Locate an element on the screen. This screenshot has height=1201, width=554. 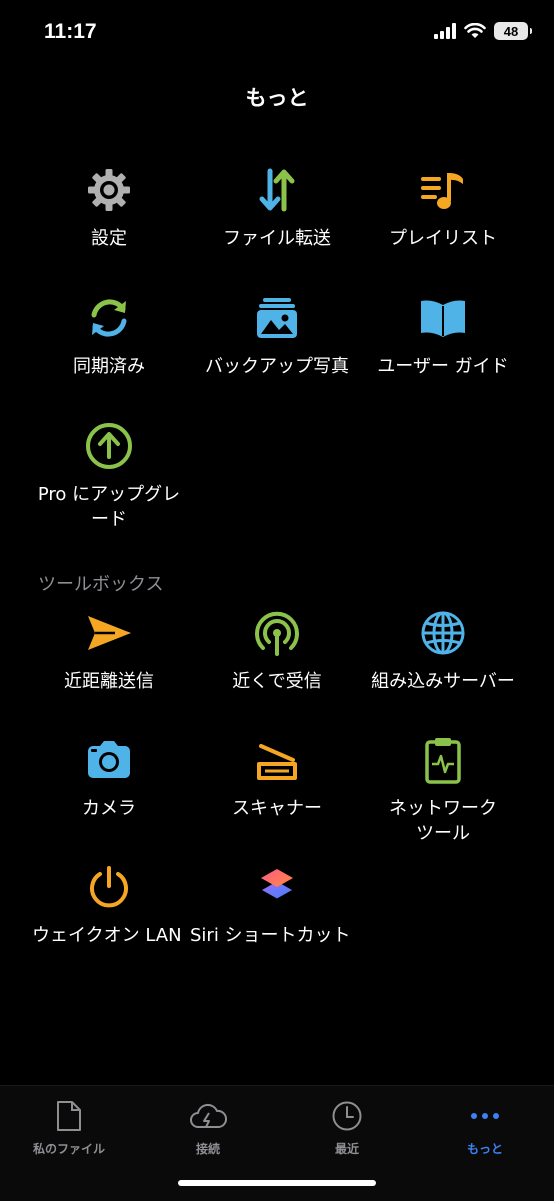
broadcast-icon is located at coordinates (277, 633).